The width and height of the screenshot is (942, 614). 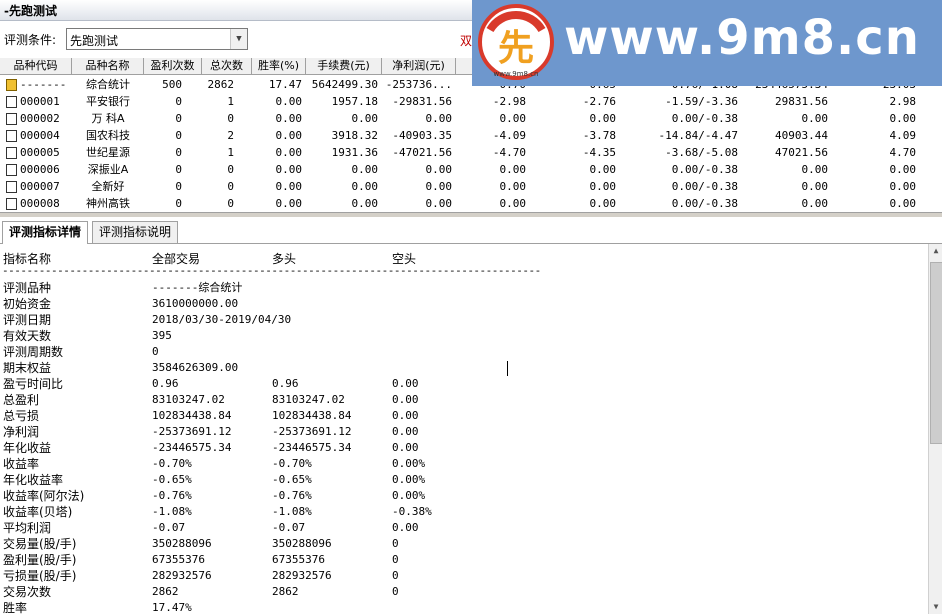 I want to click on cell-name: 综合统计, so click(x=108, y=84).